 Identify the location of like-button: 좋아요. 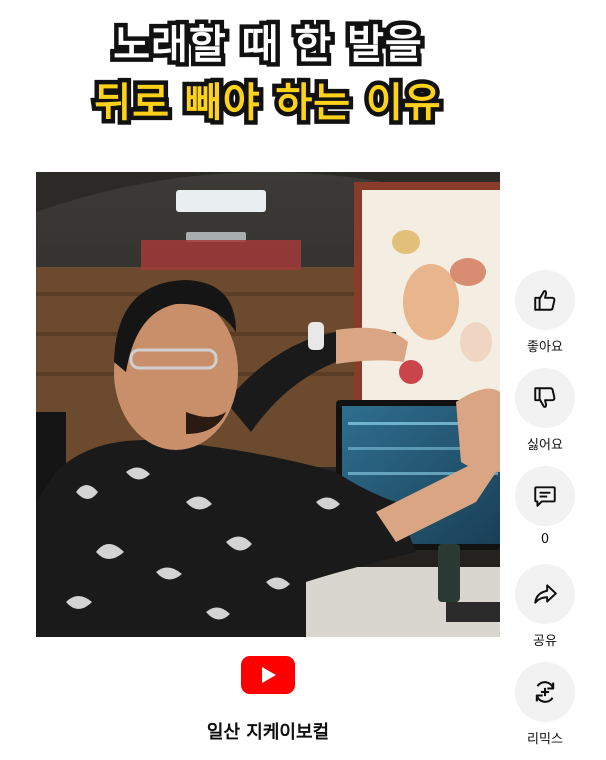
(545, 319).